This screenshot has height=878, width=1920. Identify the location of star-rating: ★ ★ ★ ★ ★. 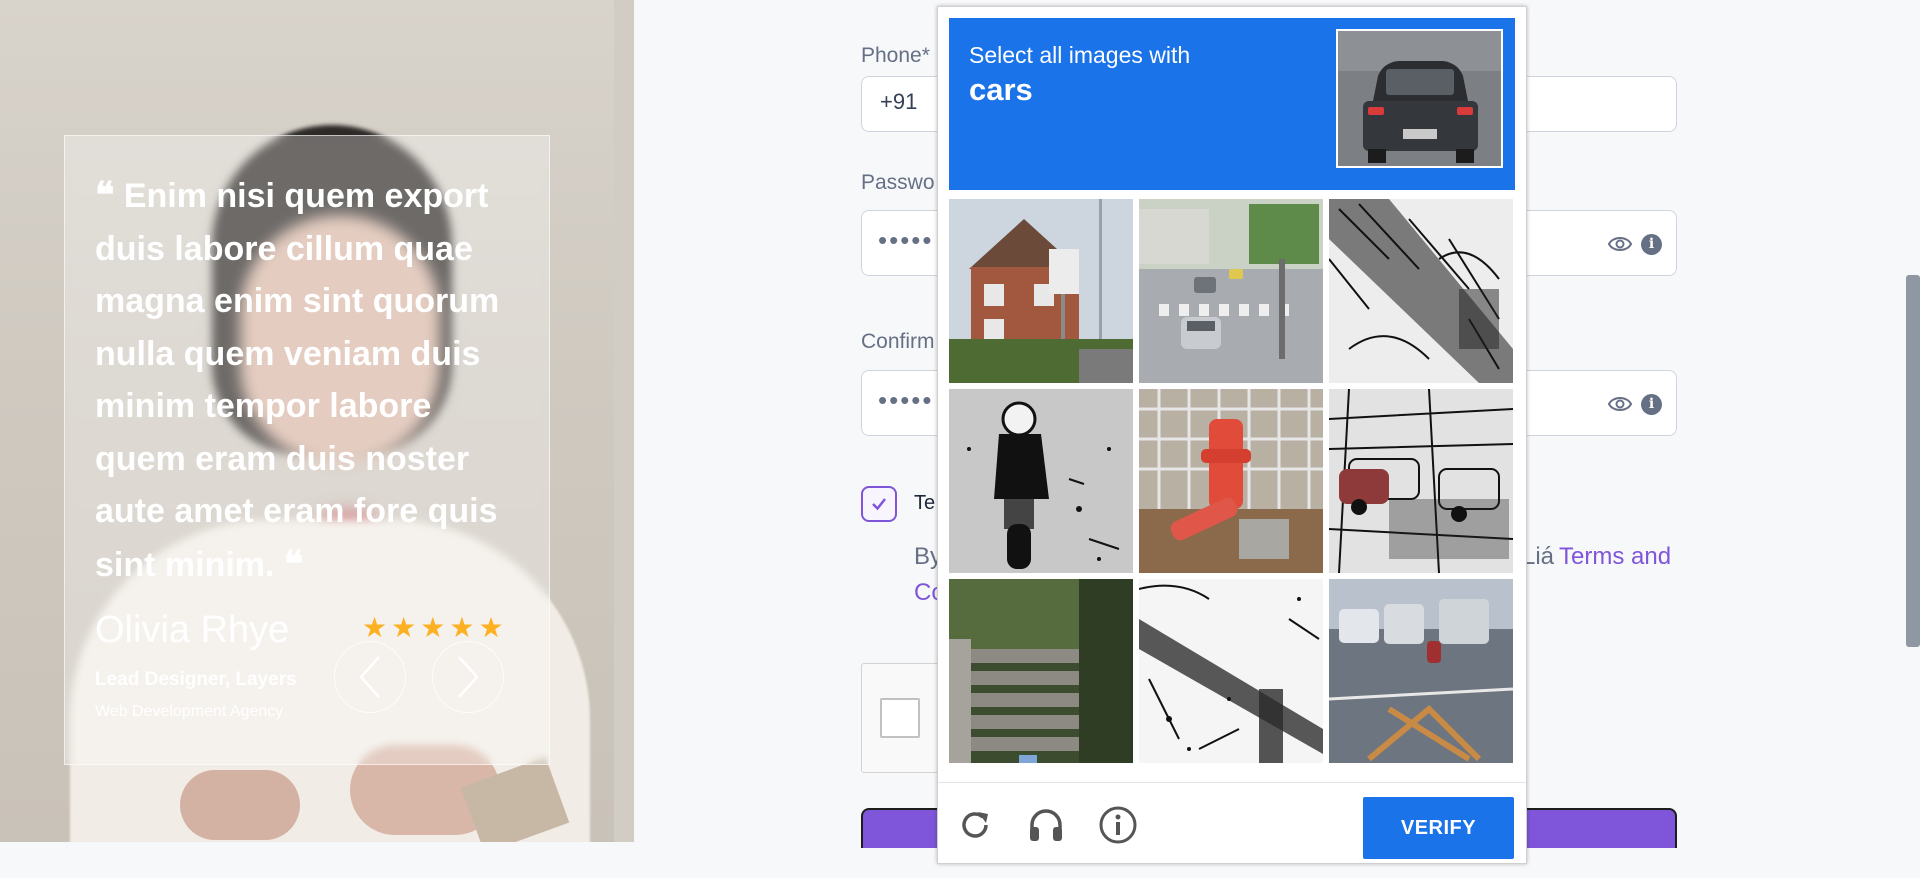
(433, 628).